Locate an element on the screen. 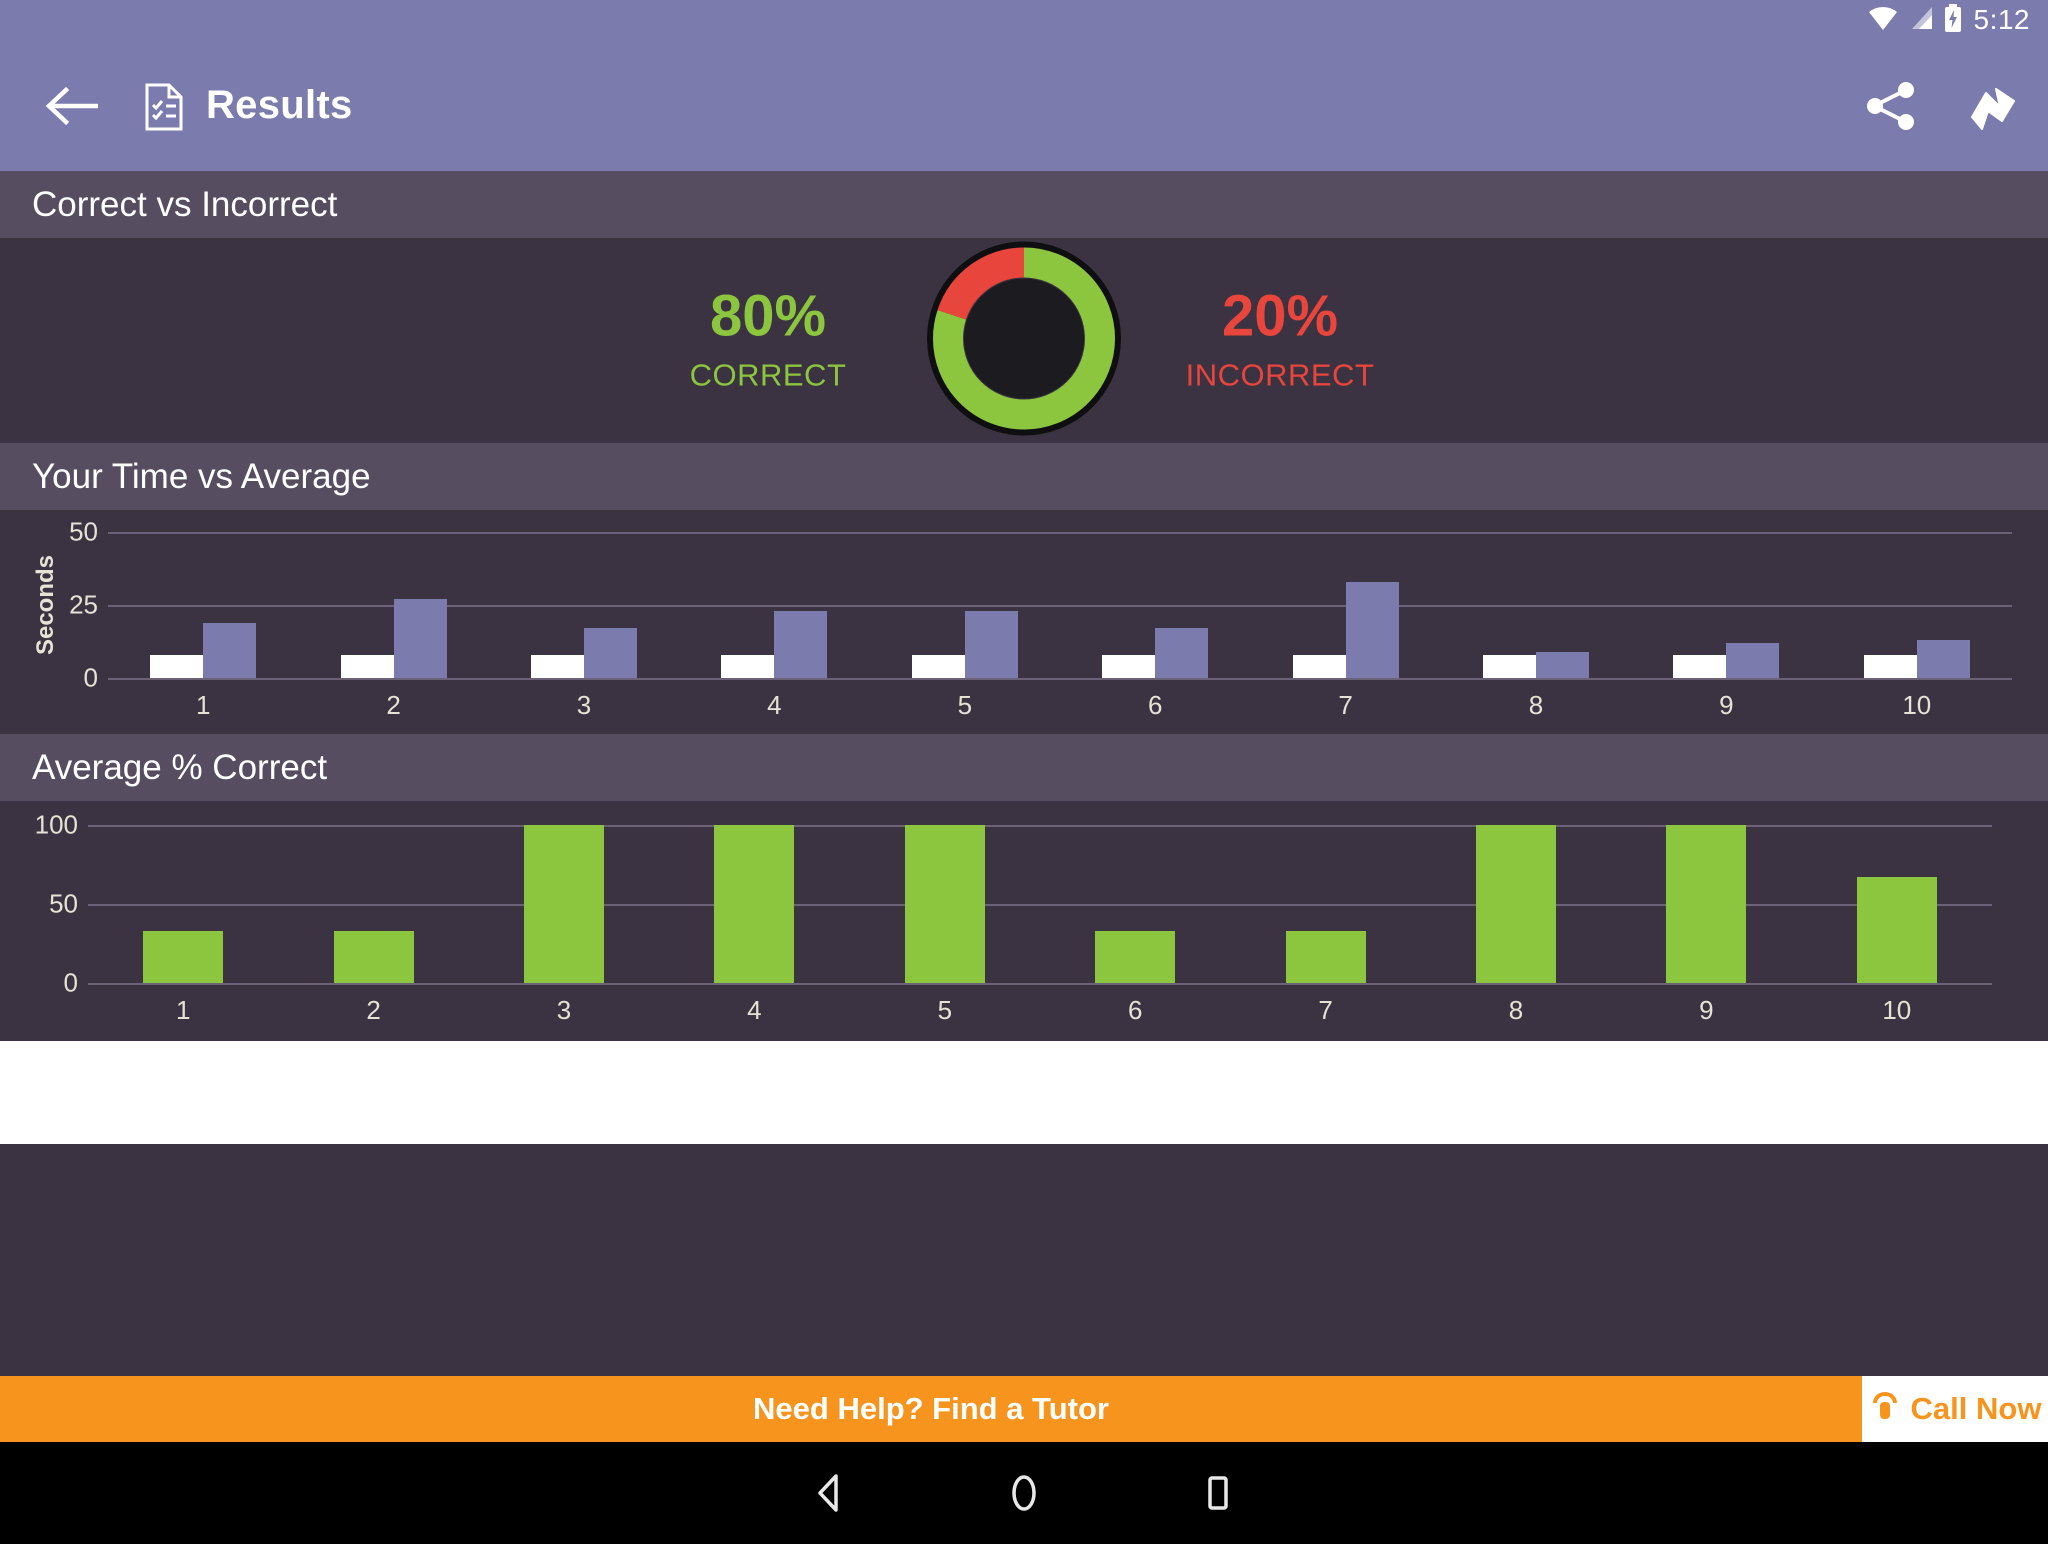 The width and height of the screenshot is (2048, 1544). incorrect-percent: 20% is located at coordinates (1280, 316).